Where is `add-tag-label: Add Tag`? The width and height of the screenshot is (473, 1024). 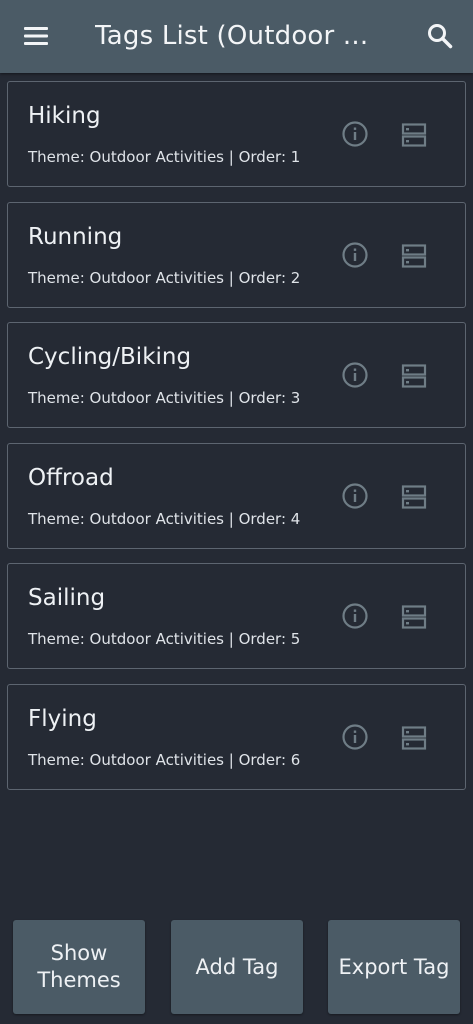
add-tag-label: Add Tag is located at coordinates (237, 966).